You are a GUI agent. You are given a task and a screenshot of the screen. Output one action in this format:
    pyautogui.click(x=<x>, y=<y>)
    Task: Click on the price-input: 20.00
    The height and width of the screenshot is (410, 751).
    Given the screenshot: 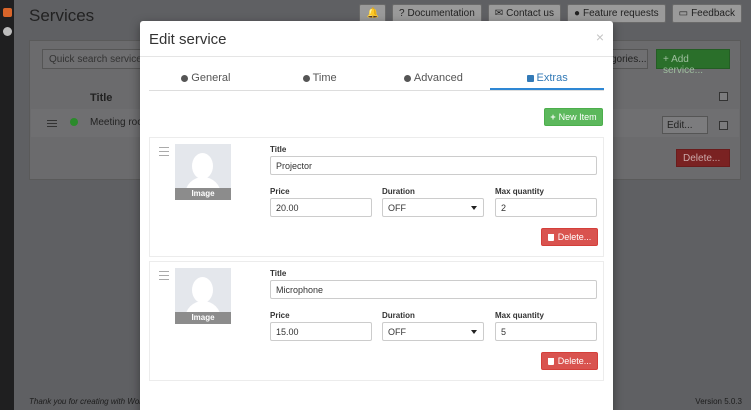 What is the action you would take?
    pyautogui.click(x=321, y=207)
    